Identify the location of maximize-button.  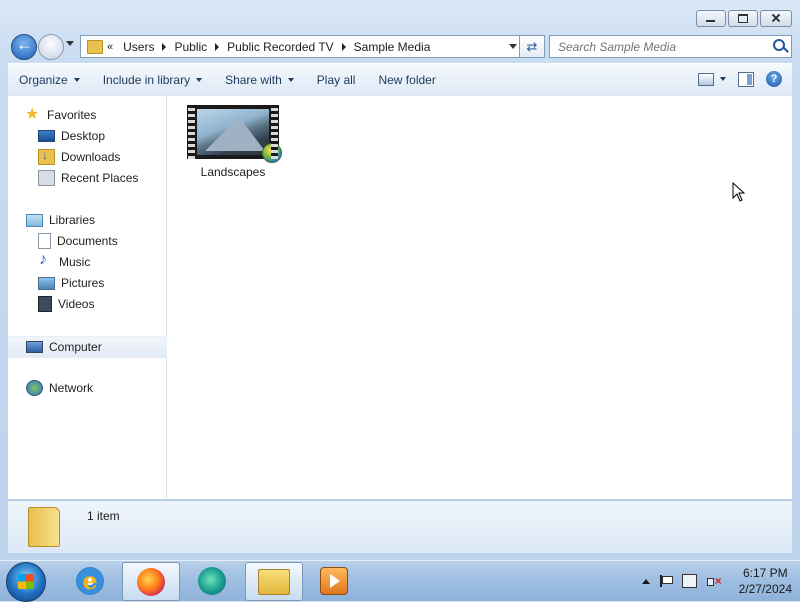
(743, 18).